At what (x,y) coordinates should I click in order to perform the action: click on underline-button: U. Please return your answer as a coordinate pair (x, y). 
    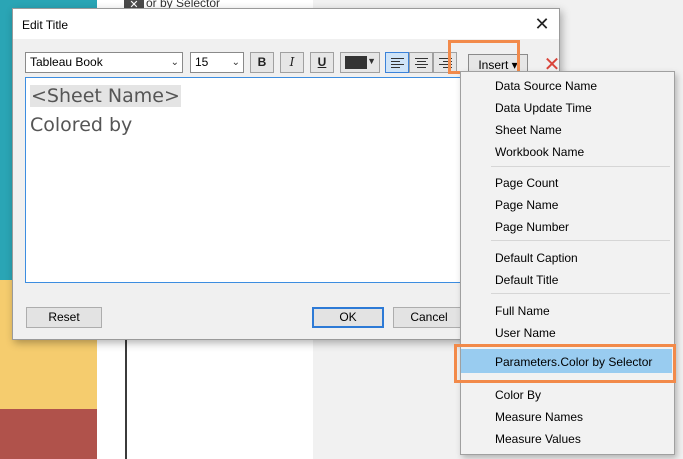
    Looking at the image, I should click on (322, 62).